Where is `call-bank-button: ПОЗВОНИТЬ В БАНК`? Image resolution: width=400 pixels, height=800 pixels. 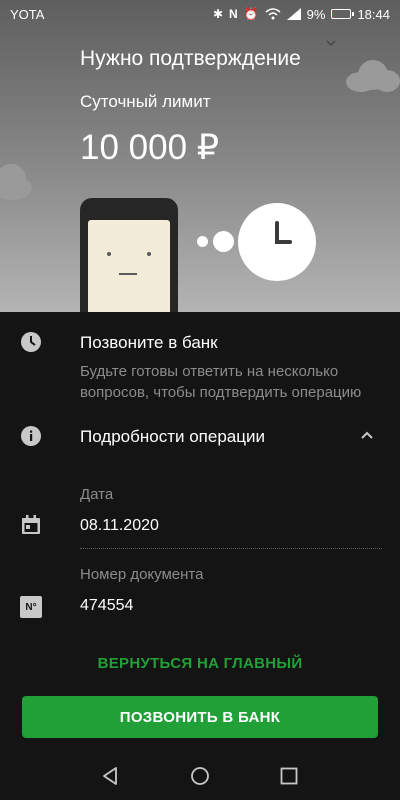
call-bank-button: ПОЗВОНИТЬ В БАНК is located at coordinates (200, 717).